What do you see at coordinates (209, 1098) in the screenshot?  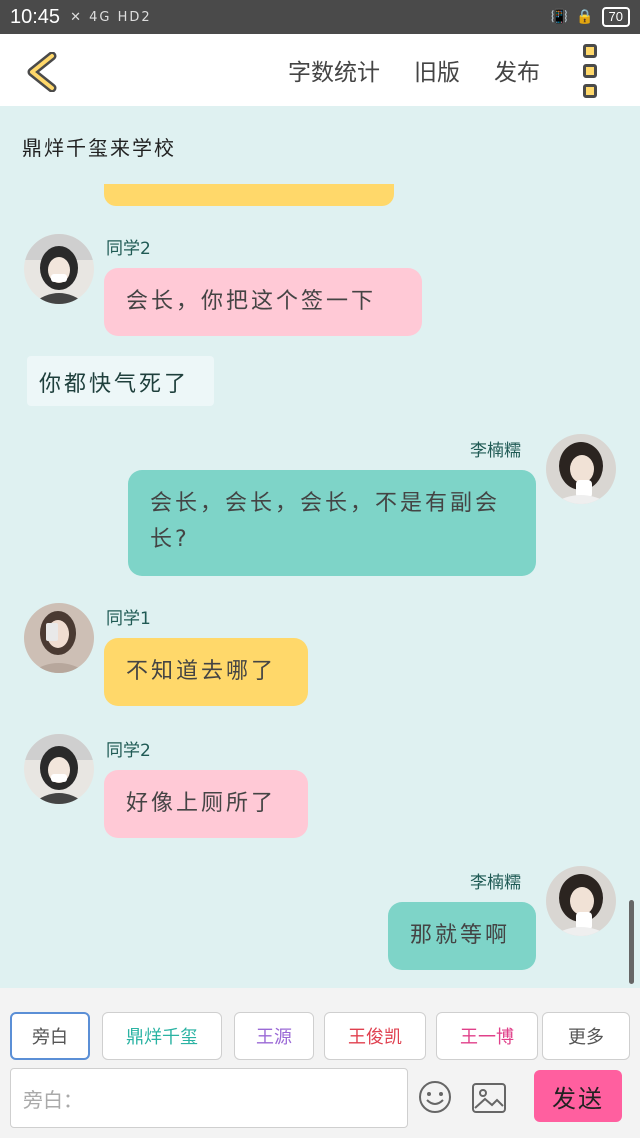 I see `message-input: 旁白：` at bounding box center [209, 1098].